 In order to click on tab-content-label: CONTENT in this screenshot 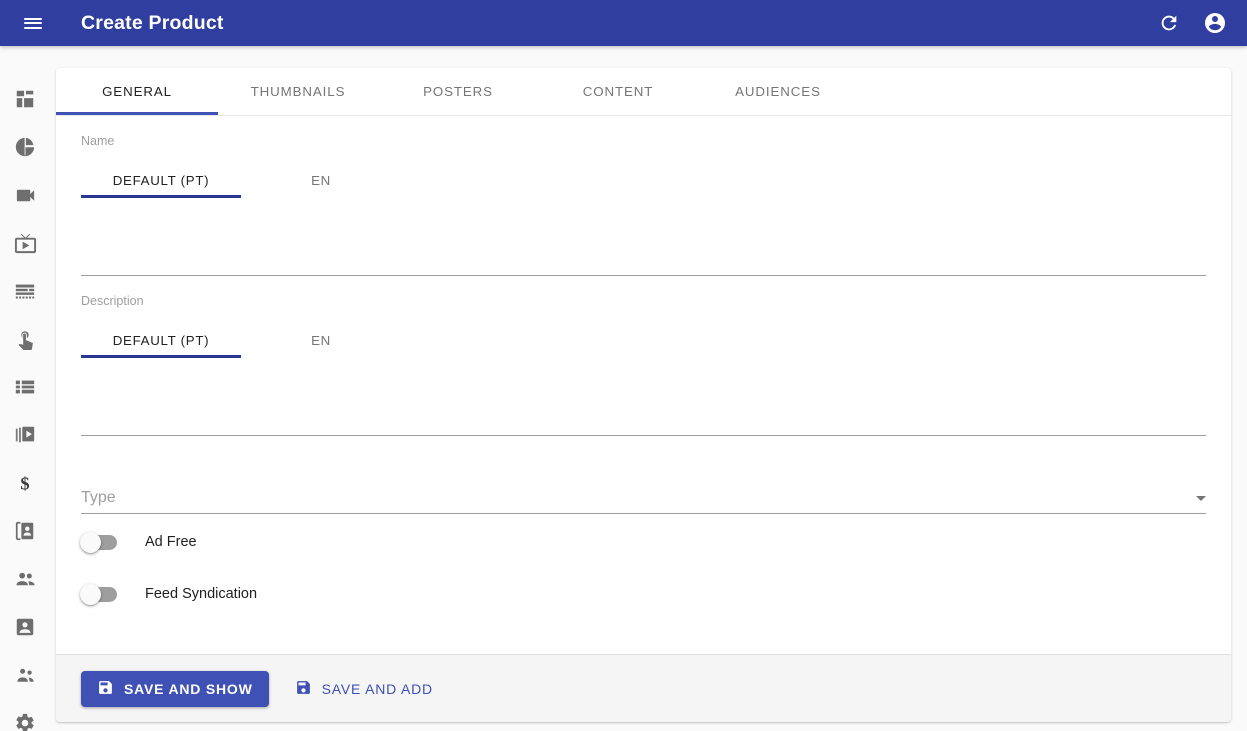, I will do `click(618, 91)`.